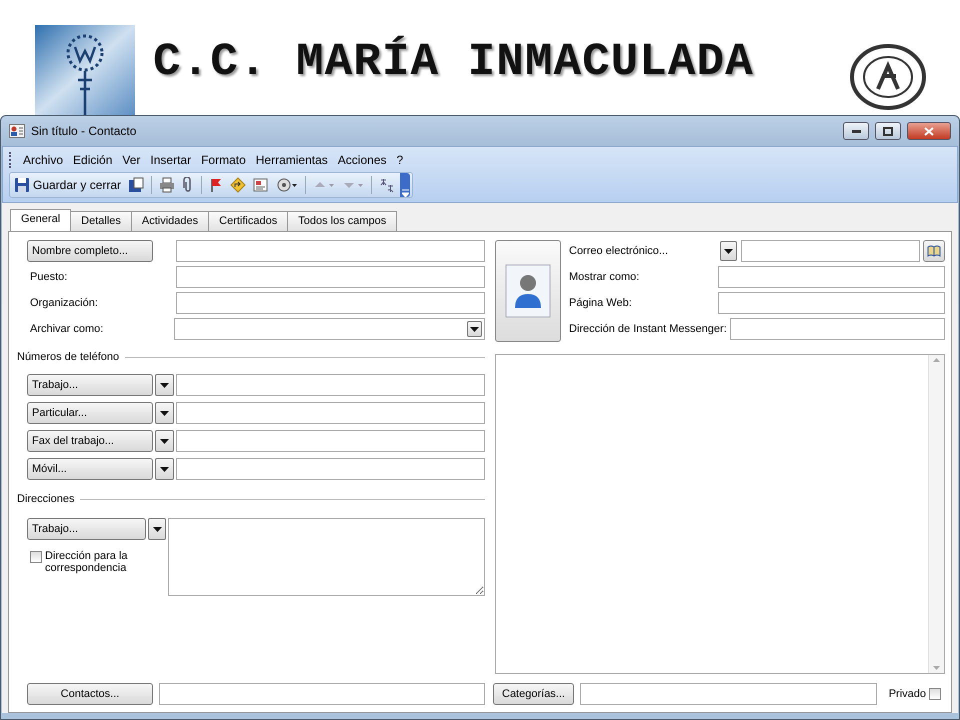 The width and height of the screenshot is (960, 720). What do you see at coordinates (387, 185) in the screenshot?
I see `translate-icon` at bounding box center [387, 185].